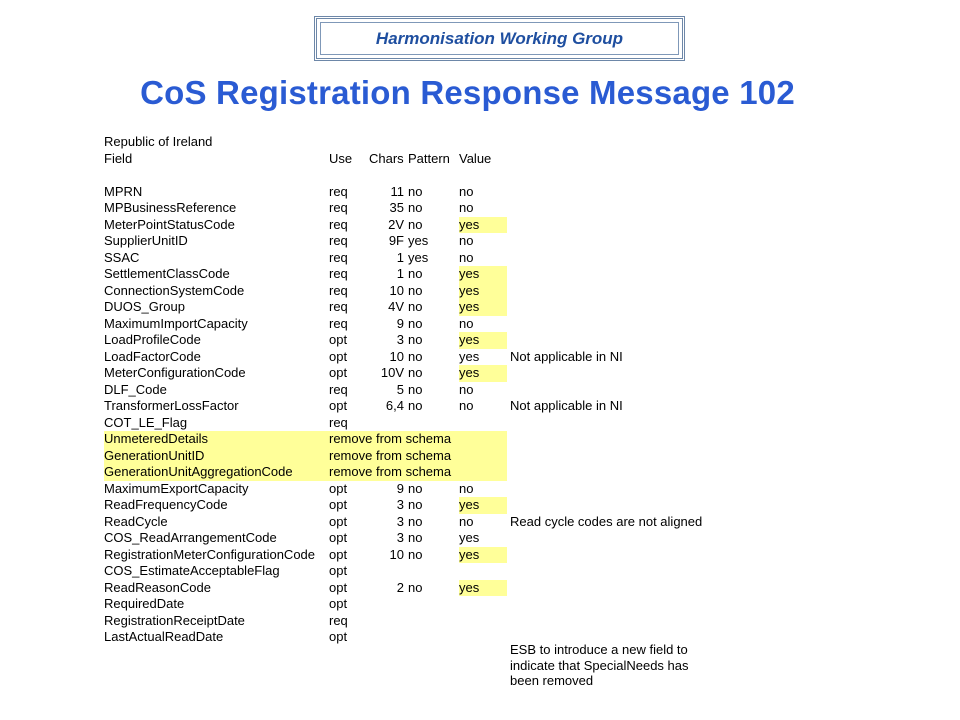 This screenshot has height=720, width=960. I want to click on cell-chars: 1, so click(400, 273).